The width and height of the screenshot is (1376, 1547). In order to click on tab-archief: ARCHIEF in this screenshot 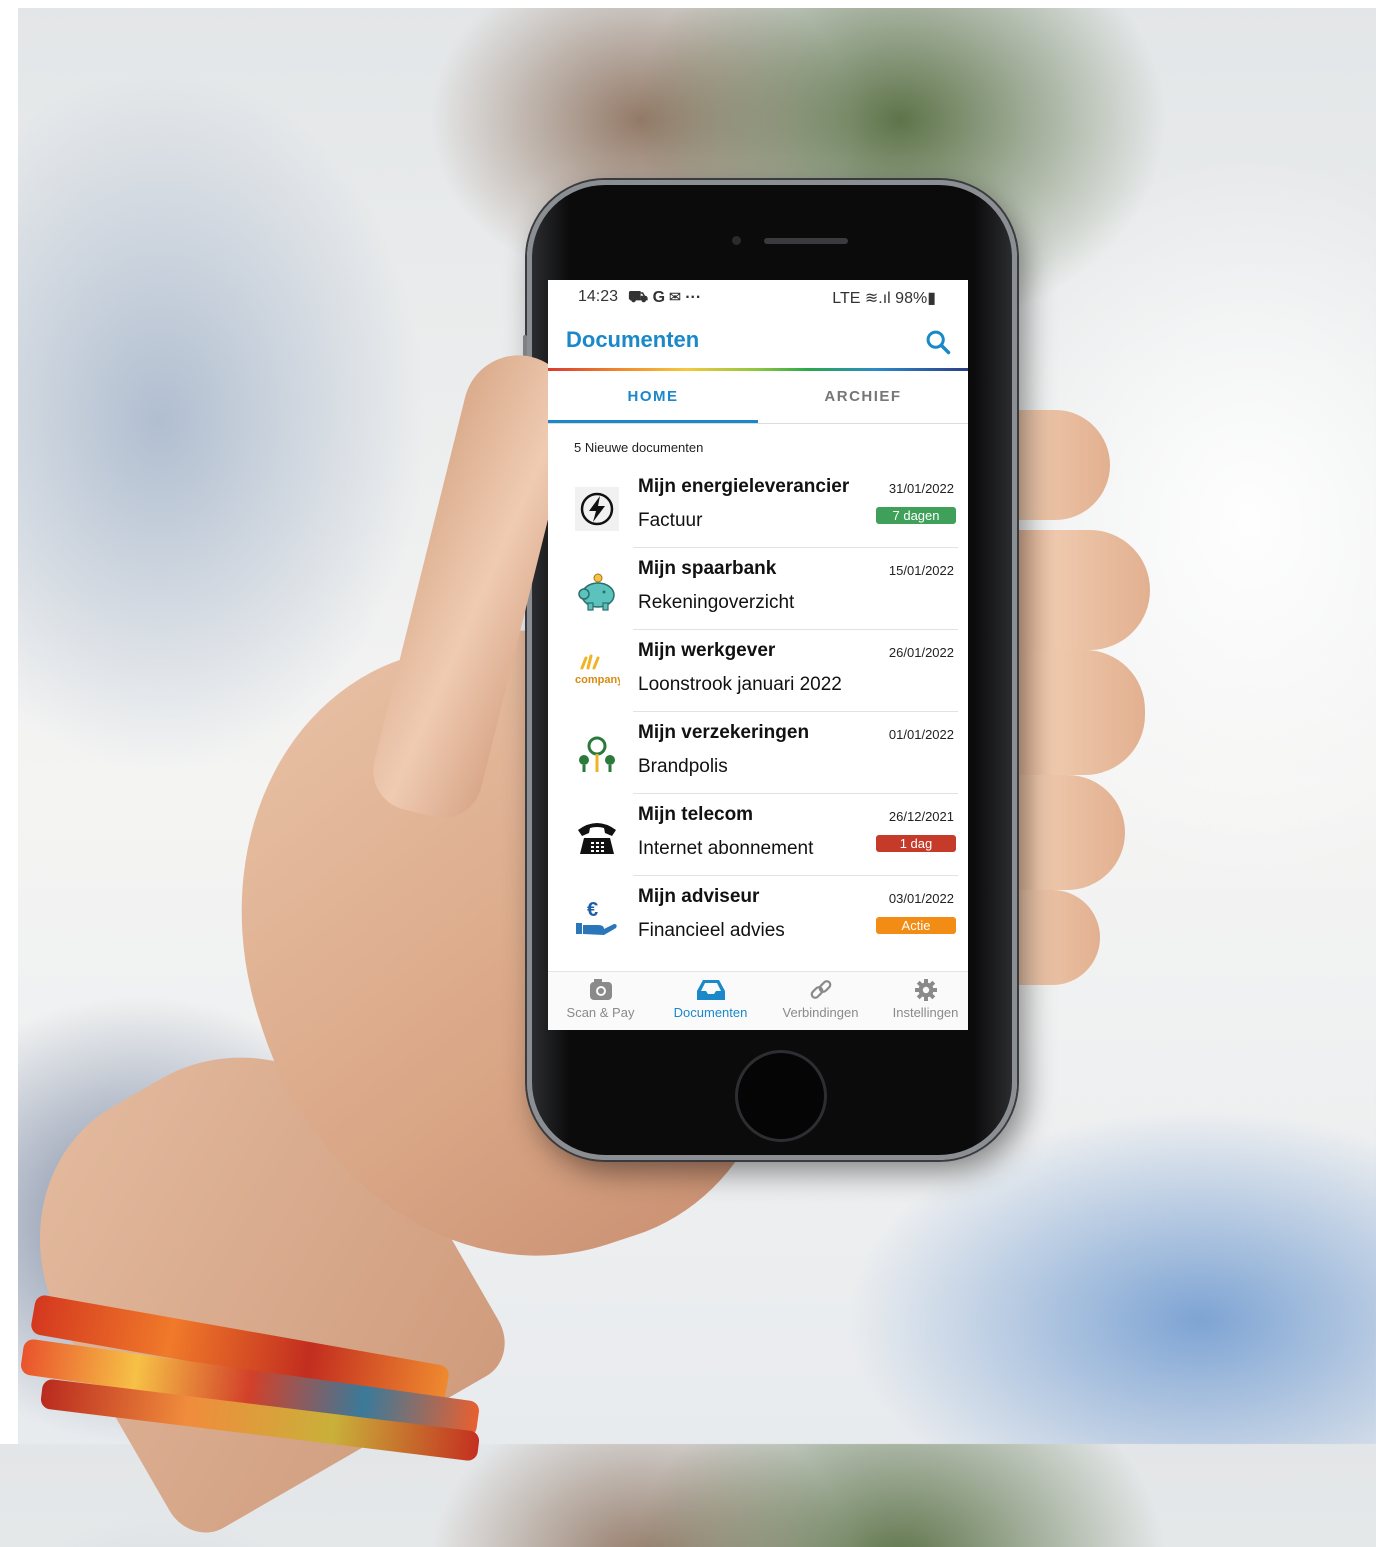, I will do `click(863, 397)`.